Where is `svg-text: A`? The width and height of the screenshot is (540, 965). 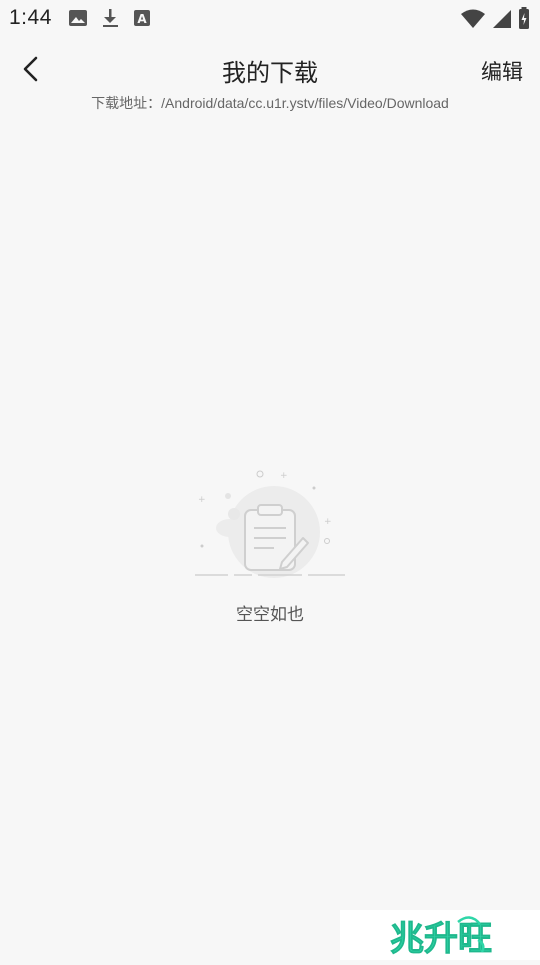
svg-text: A is located at coordinates (142, 19).